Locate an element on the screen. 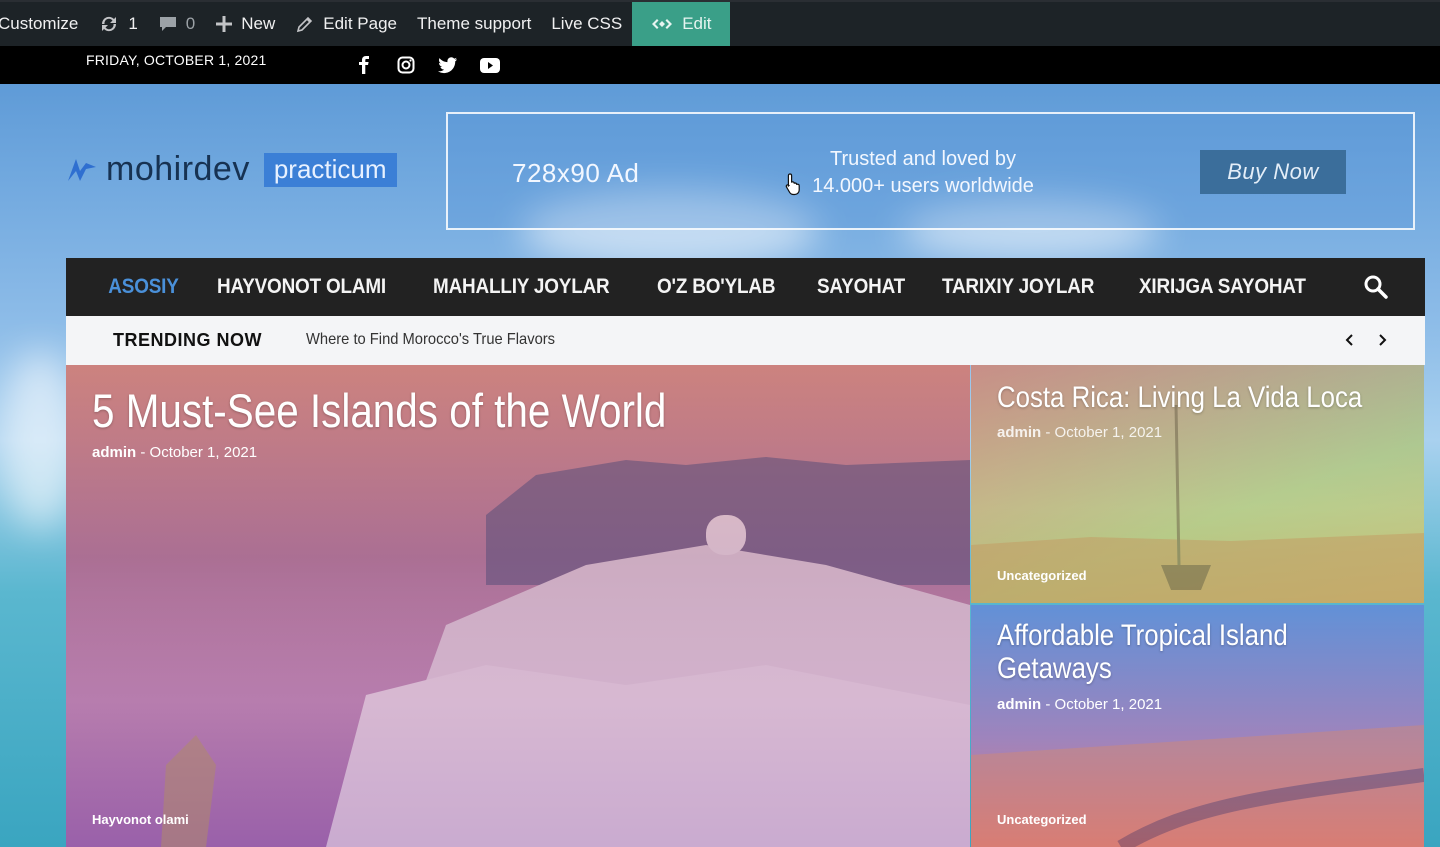  logo-text: mohirdev is located at coordinates (178, 169).